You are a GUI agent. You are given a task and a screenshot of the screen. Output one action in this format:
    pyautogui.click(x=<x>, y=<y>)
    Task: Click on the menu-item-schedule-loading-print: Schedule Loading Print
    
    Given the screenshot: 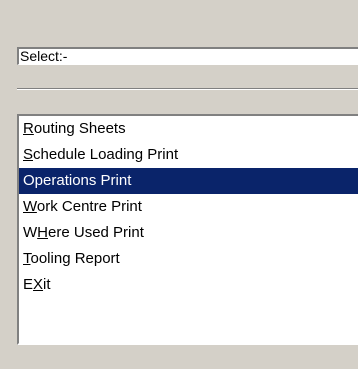 What is the action you would take?
    pyautogui.click(x=188, y=155)
    